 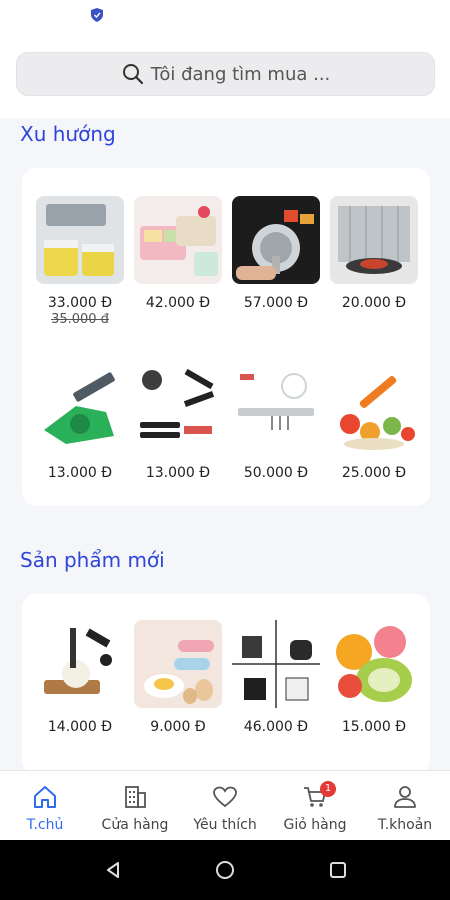 I want to click on product-card: 14.000 Đ, so click(x=80, y=678).